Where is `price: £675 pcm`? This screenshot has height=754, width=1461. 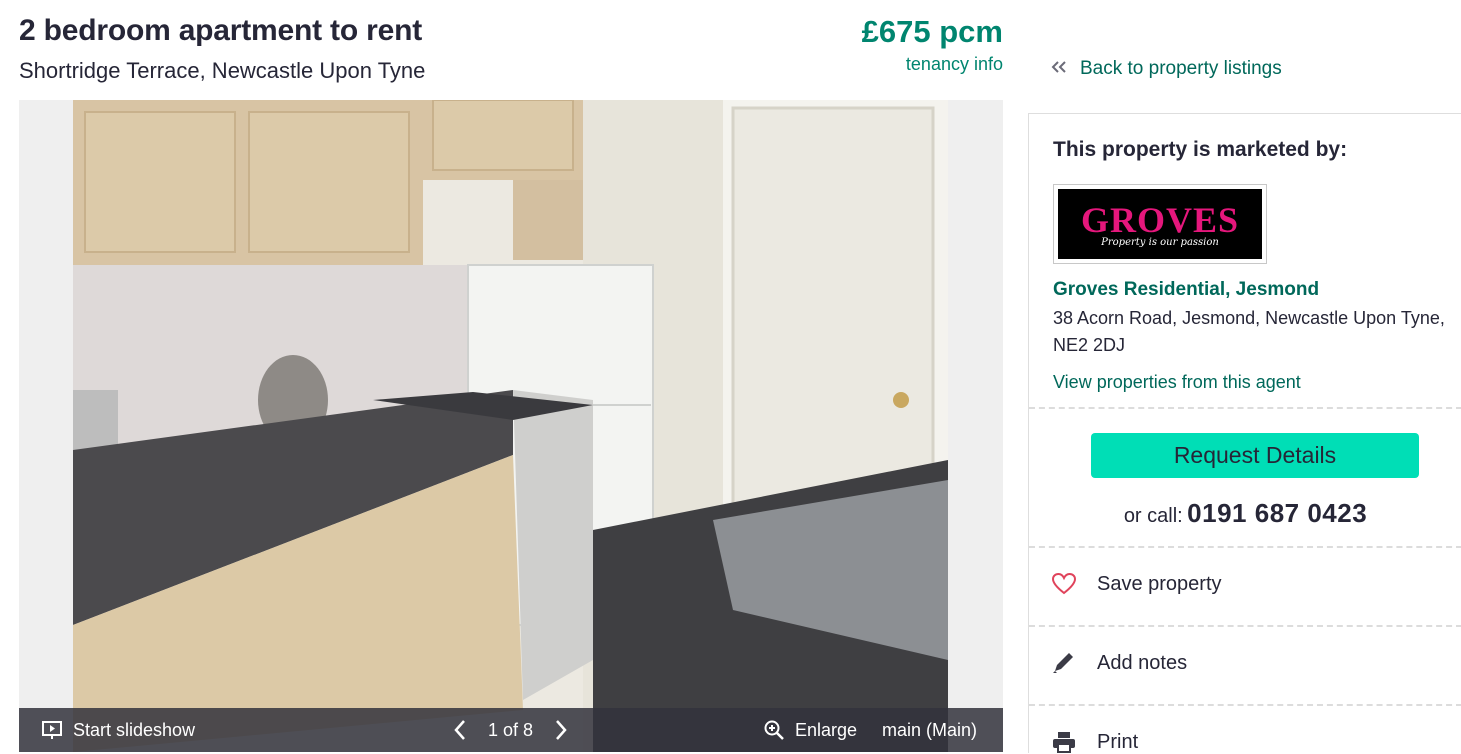 price: £675 pcm is located at coordinates (932, 31).